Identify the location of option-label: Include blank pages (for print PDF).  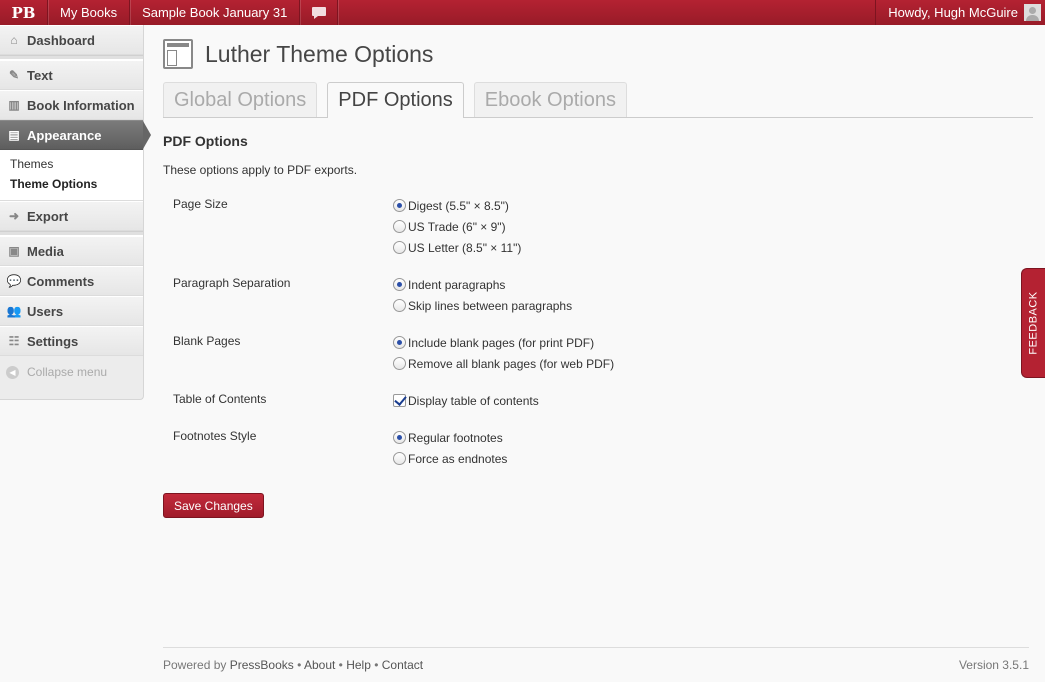
(501, 342).